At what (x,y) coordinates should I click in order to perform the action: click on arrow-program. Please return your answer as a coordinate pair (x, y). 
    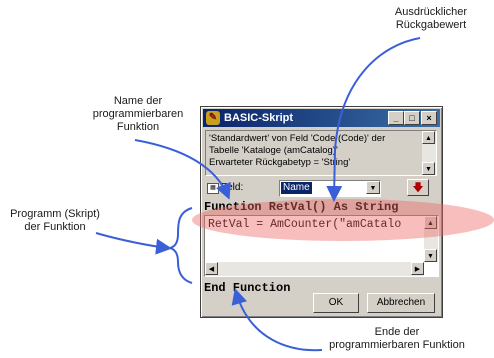
    Looking at the image, I should click on (133, 243).